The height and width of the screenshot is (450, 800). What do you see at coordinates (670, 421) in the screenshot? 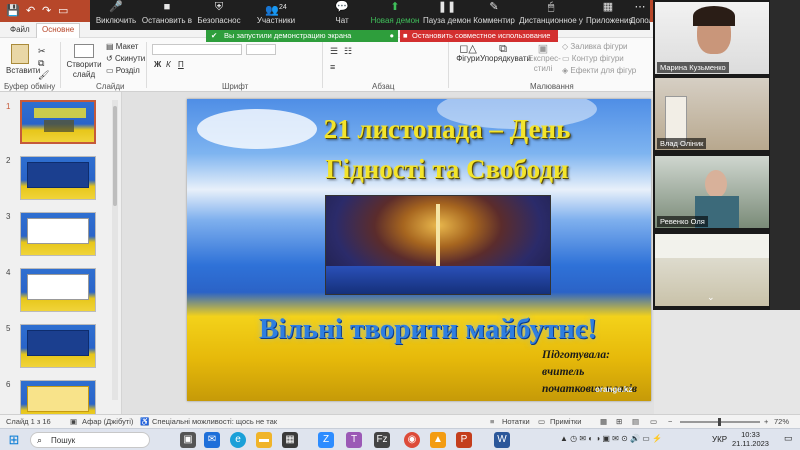
I see `zoom-out-icon: −` at bounding box center [670, 421].